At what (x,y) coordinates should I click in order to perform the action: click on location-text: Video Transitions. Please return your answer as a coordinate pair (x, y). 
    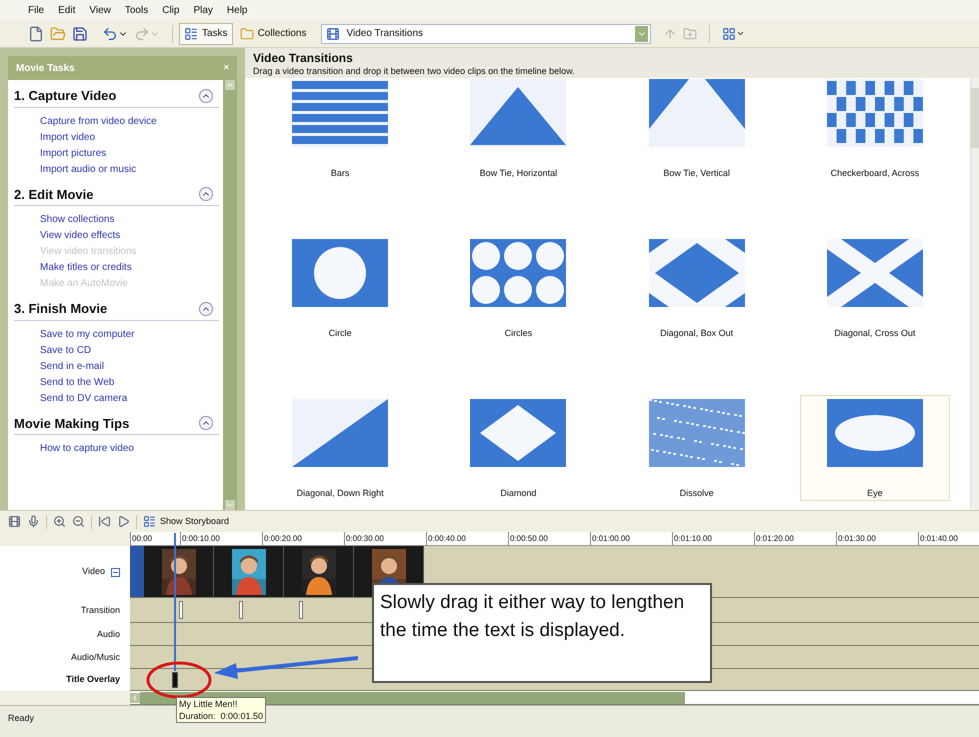
    Looking at the image, I should click on (385, 34).